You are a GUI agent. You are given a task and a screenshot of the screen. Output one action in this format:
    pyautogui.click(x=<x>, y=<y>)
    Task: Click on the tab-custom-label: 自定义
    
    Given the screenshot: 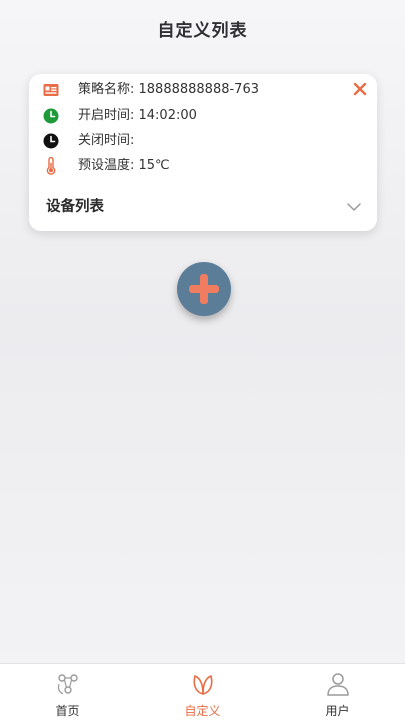 What is the action you would take?
    pyautogui.click(x=202, y=711)
    